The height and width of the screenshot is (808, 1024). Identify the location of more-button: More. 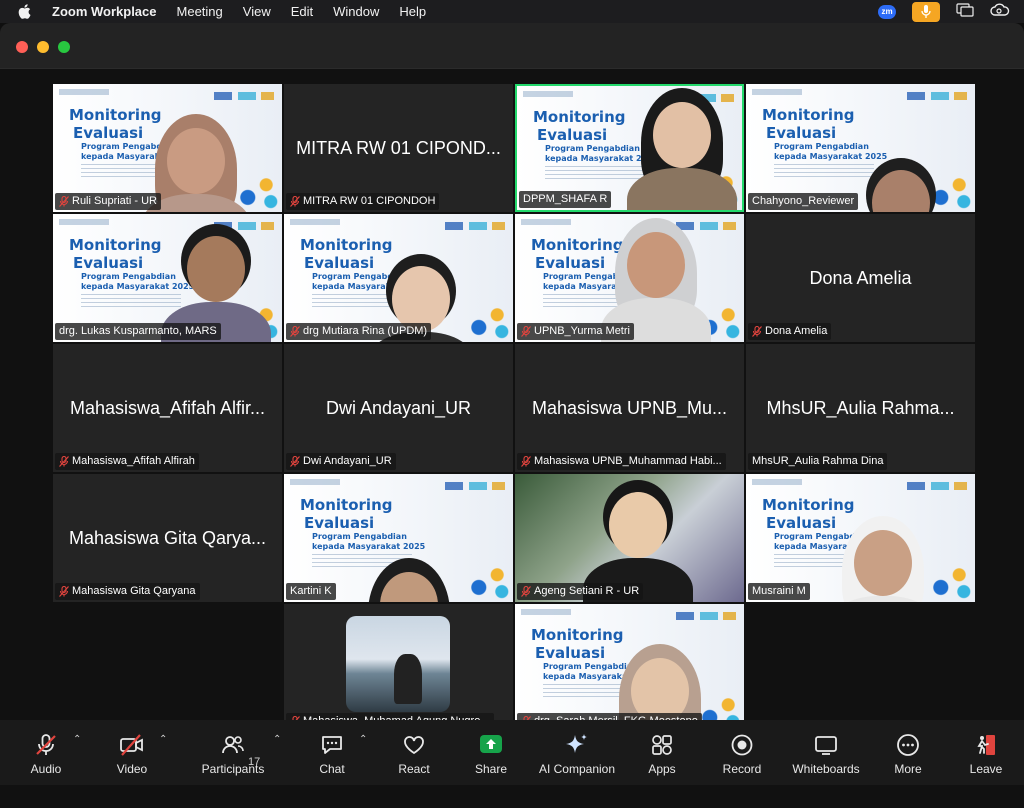
(908, 752).